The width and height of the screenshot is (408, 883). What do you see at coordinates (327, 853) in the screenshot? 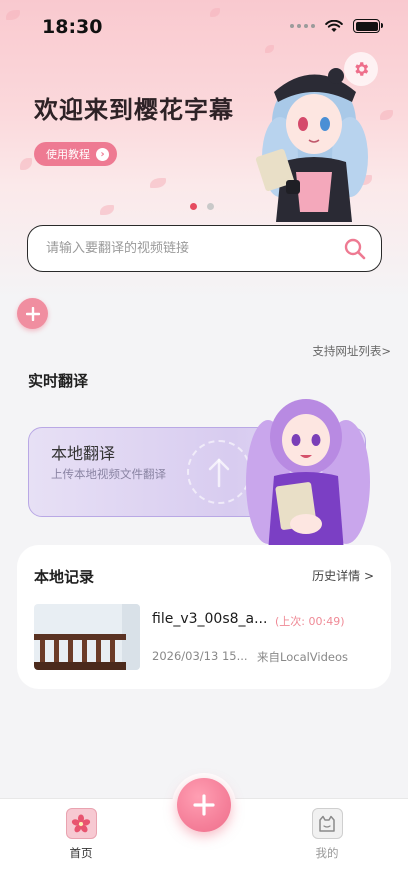
I see `tab-mine-label: 我的` at bounding box center [327, 853].